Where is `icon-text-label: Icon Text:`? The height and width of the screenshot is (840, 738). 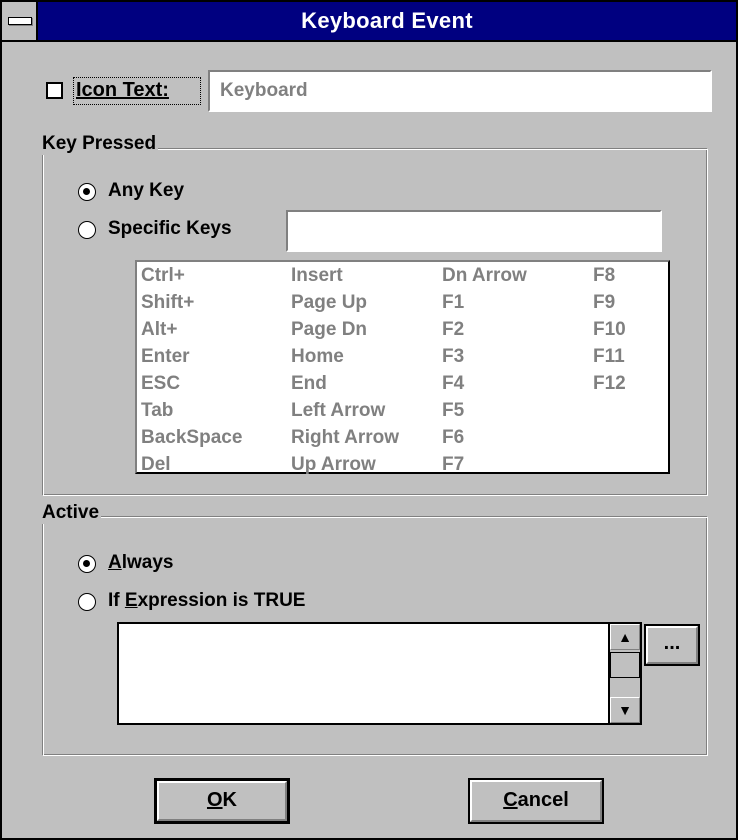 icon-text-label: Icon Text: is located at coordinates (122, 90).